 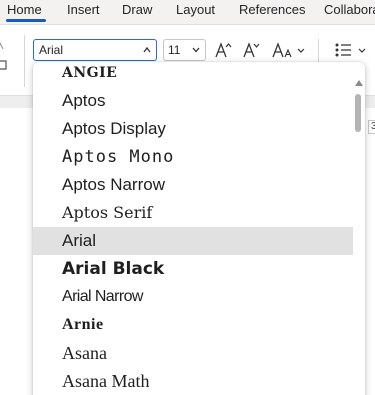 What do you see at coordinates (193, 325) in the screenshot?
I see `font-option-arnie: Arnie` at bounding box center [193, 325].